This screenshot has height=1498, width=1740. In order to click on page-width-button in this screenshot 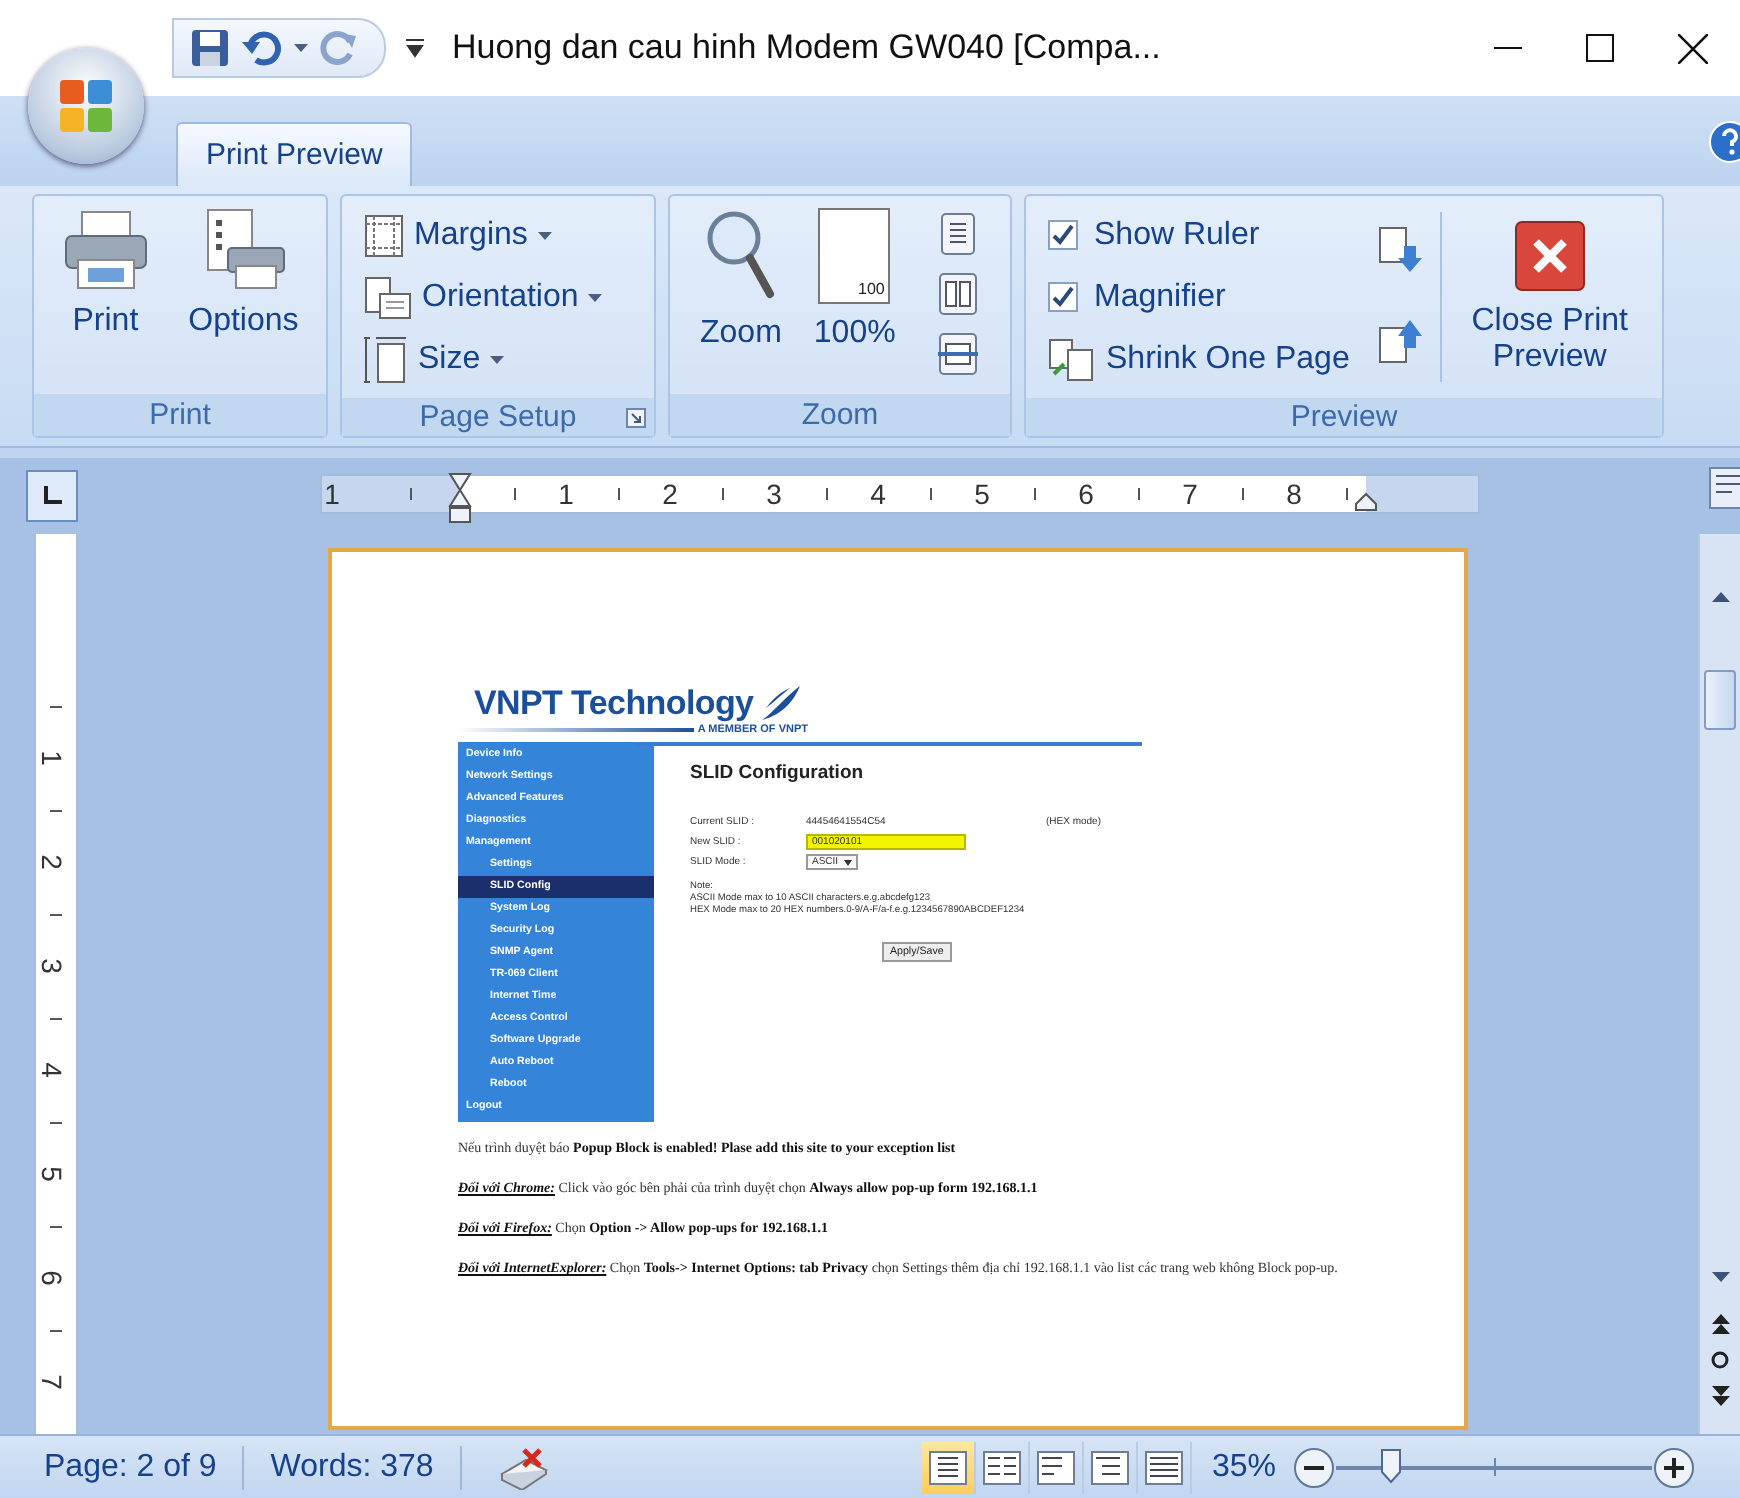, I will do `click(957, 354)`.